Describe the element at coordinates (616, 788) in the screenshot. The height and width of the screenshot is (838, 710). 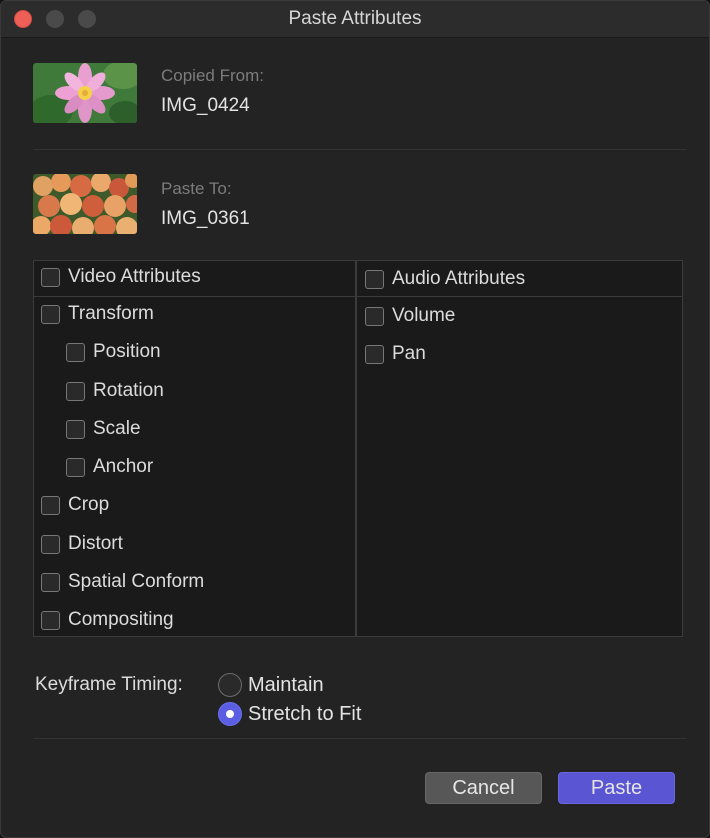
I see `paste-button: Paste` at that location.